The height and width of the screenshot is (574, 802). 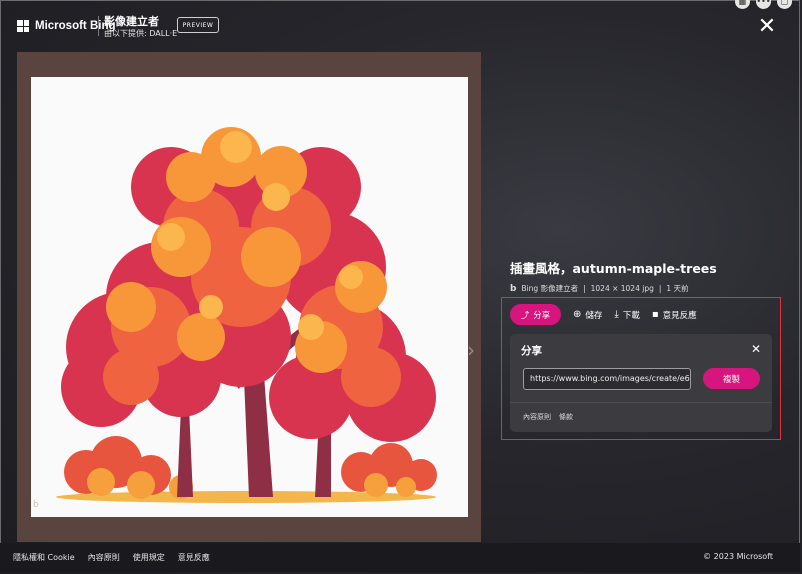 What do you see at coordinates (98, 26) in the screenshot?
I see `brand-divider` at bounding box center [98, 26].